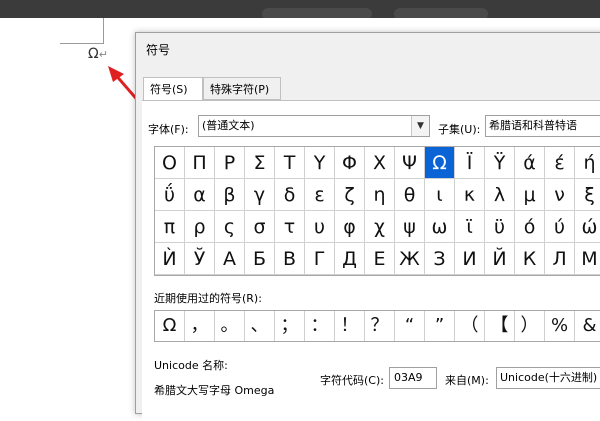 This screenshot has width=600, height=421. What do you see at coordinates (380, 195) in the screenshot?
I see `symbol-cell: η` at bounding box center [380, 195].